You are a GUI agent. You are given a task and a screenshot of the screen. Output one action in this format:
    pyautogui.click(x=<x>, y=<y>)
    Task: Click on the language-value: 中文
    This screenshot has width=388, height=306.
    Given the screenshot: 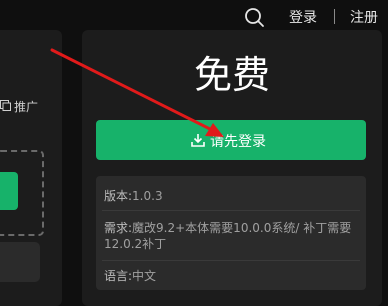 What is the action you would take?
    pyautogui.click(x=144, y=276)
    